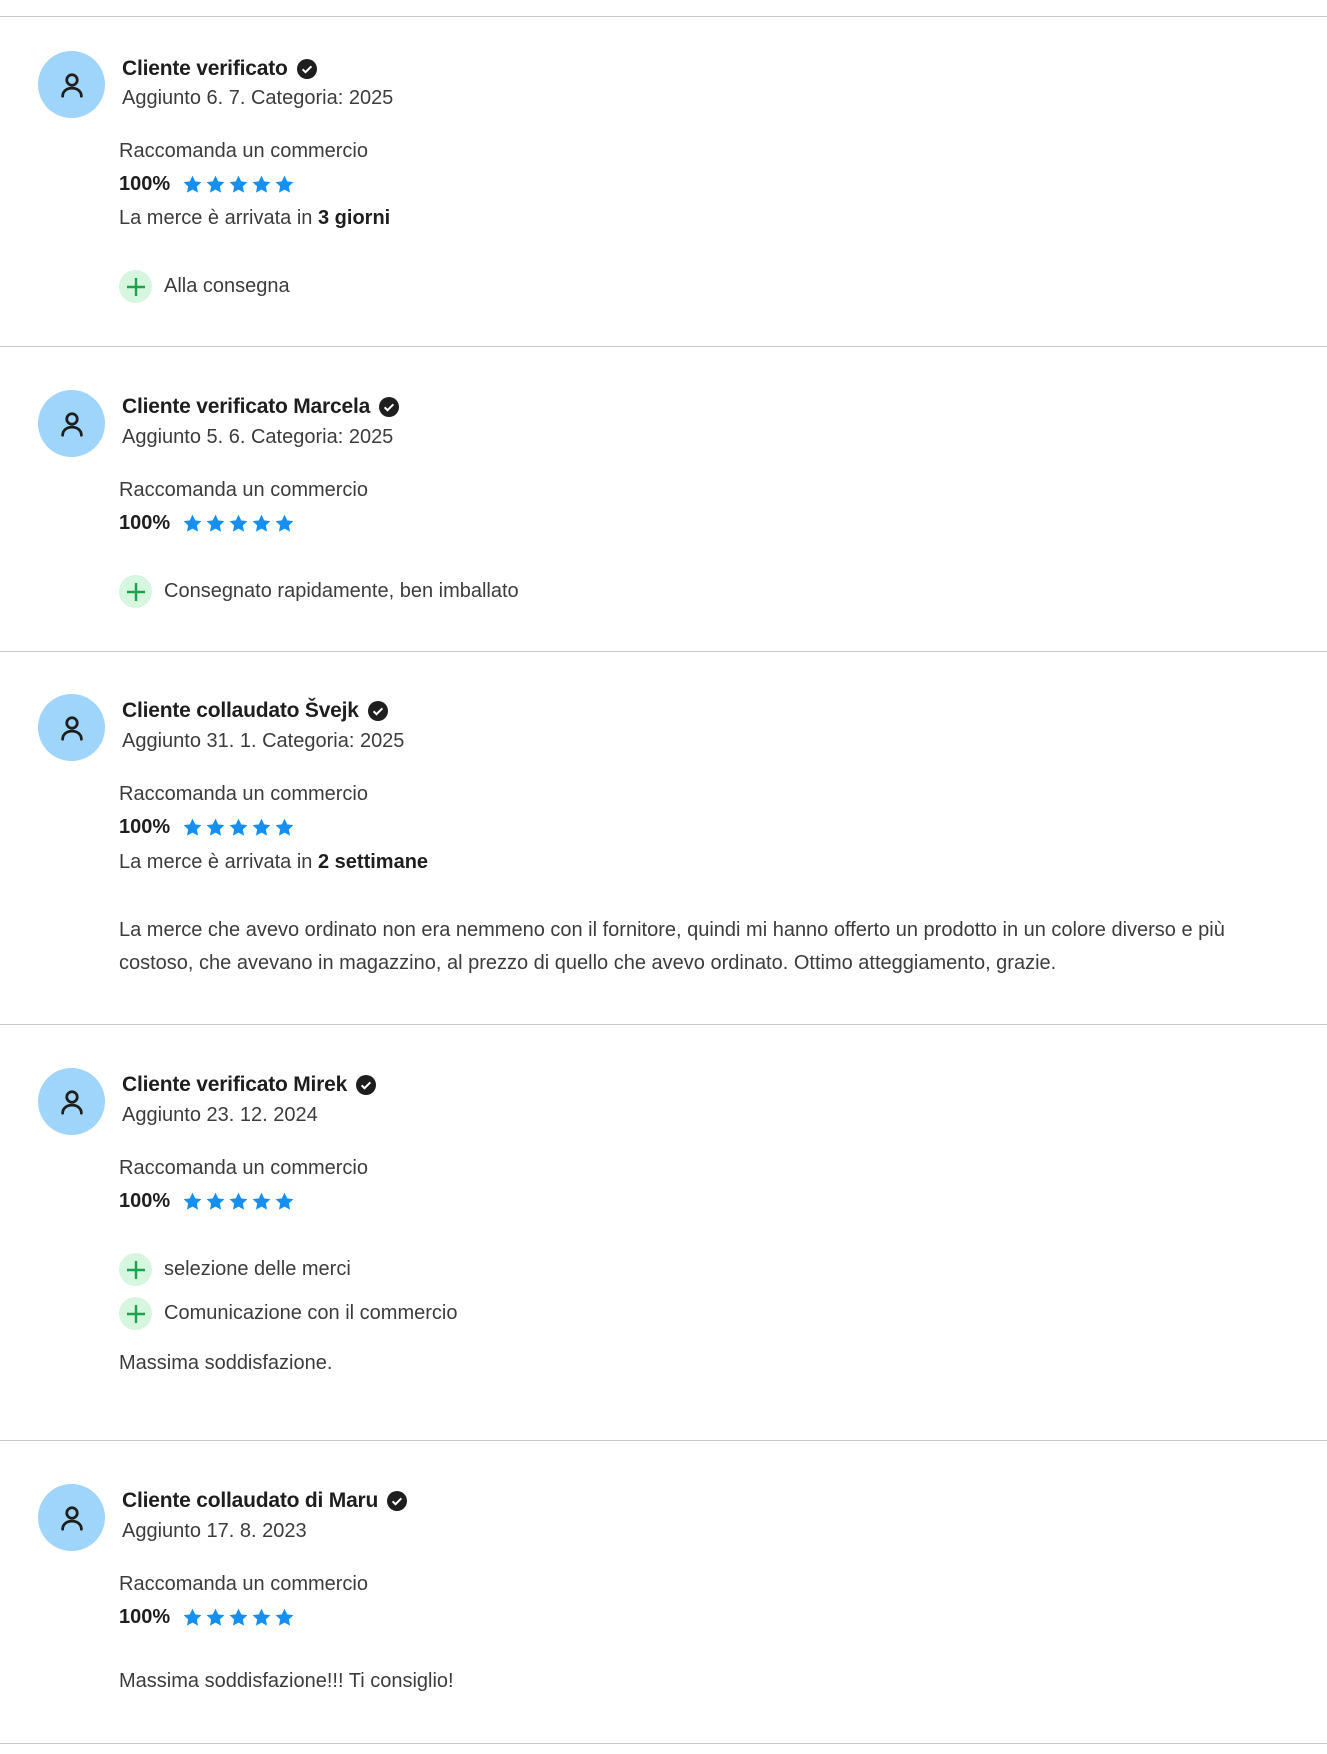 This screenshot has width=1327, height=1754. Describe the element at coordinates (226, 1363) in the screenshot. I see `review-comment: Massima soddisfazione.` at that location.